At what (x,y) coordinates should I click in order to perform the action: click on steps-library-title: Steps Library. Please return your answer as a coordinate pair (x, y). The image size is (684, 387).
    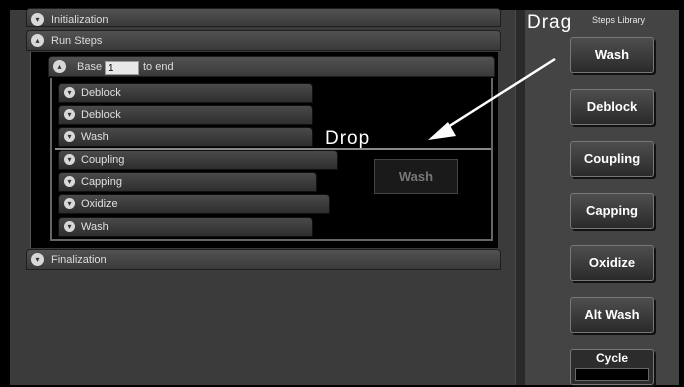
    Looking at the image, I should click on (619, 20).